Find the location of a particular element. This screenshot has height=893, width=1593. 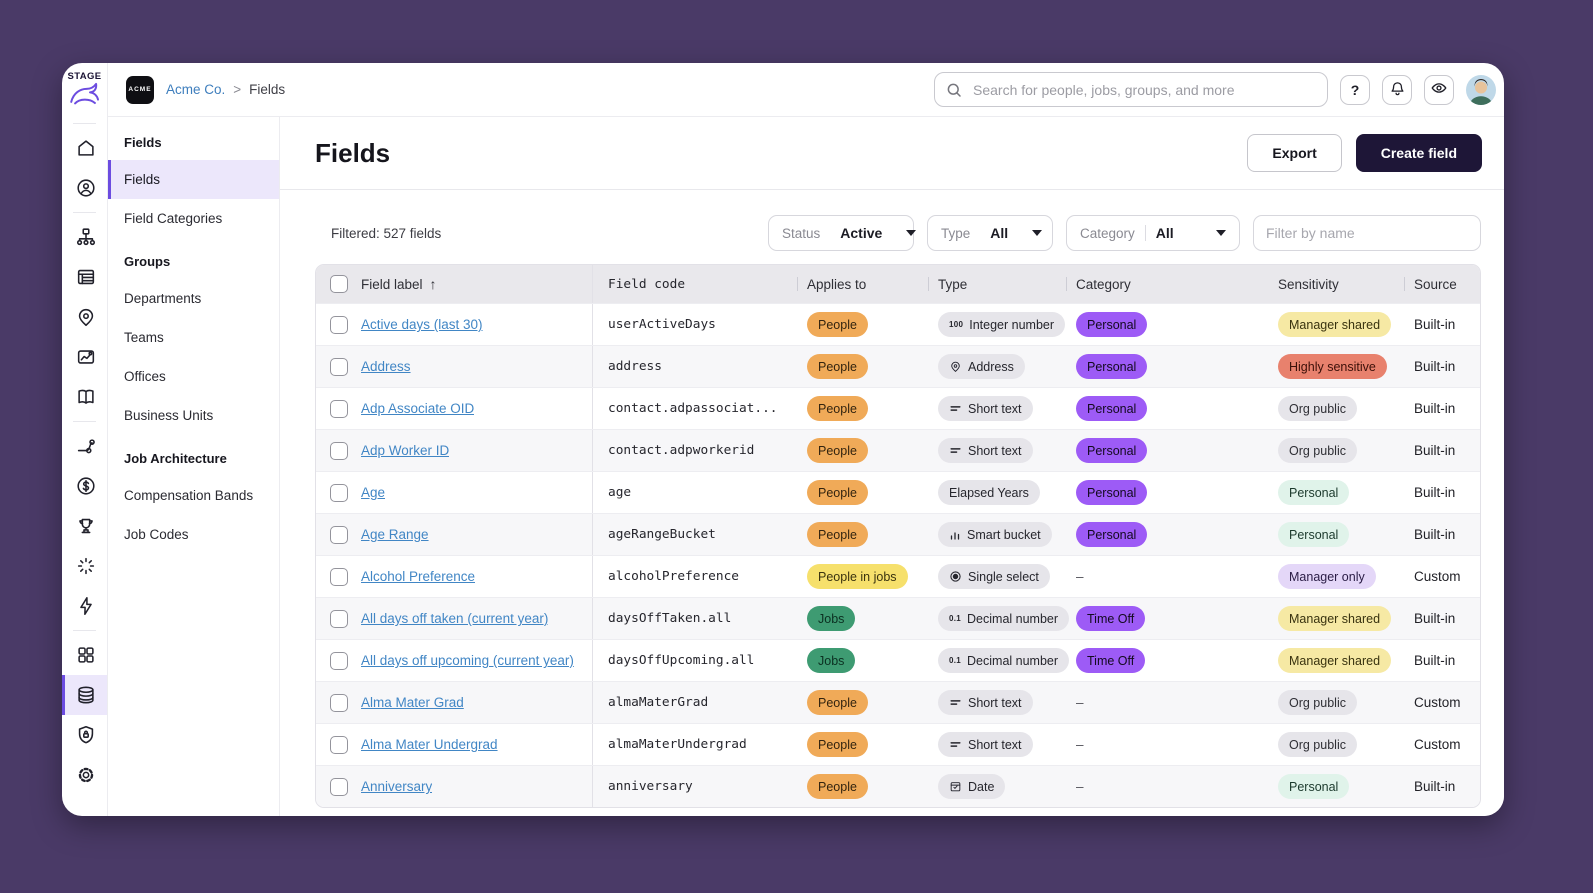

column-header-sensitivity: Sensitivity is located at coordinates (1346, 284).